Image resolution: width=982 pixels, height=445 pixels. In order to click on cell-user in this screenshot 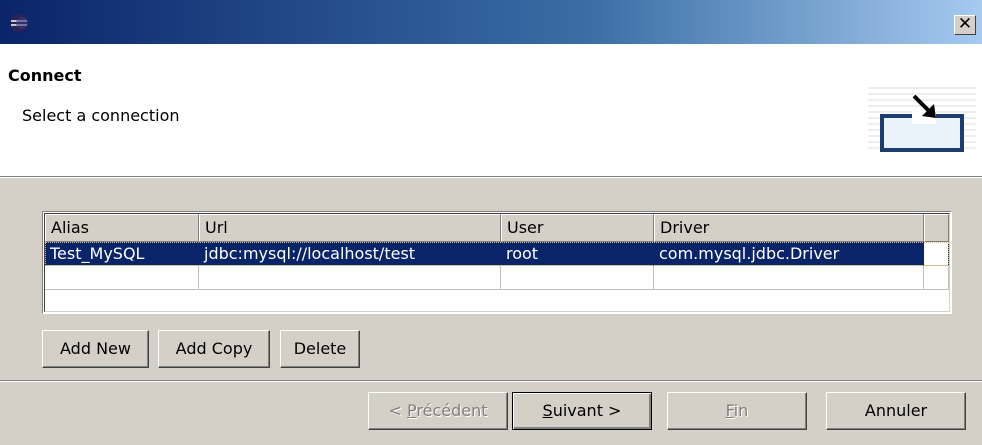, I will do `click(577, 278)`.